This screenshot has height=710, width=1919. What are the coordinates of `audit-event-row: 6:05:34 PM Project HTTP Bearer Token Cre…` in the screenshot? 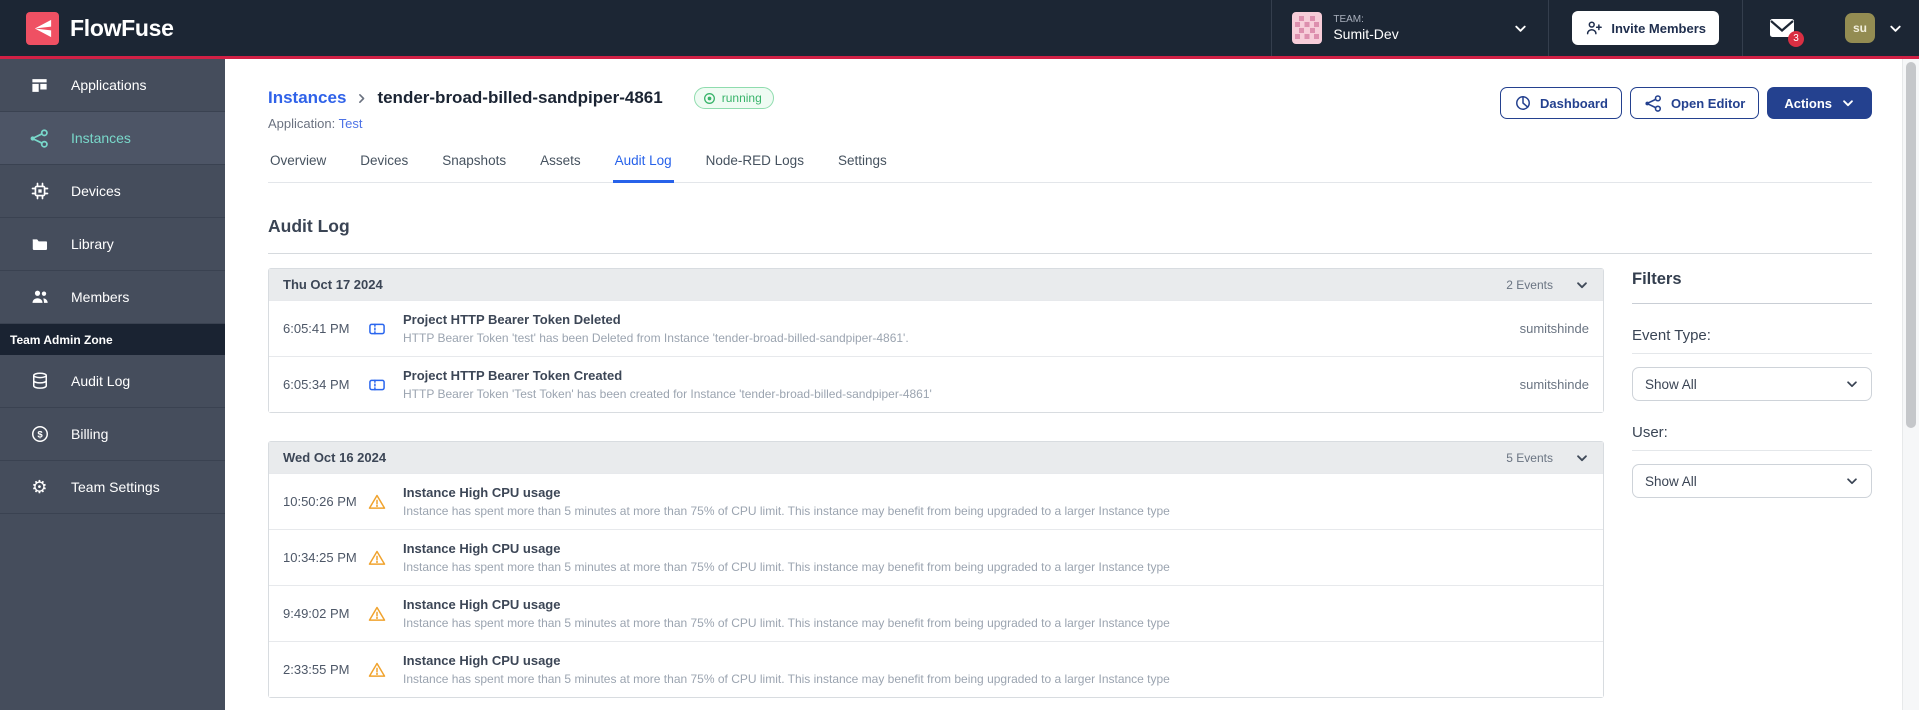 It's located at (936, 384).